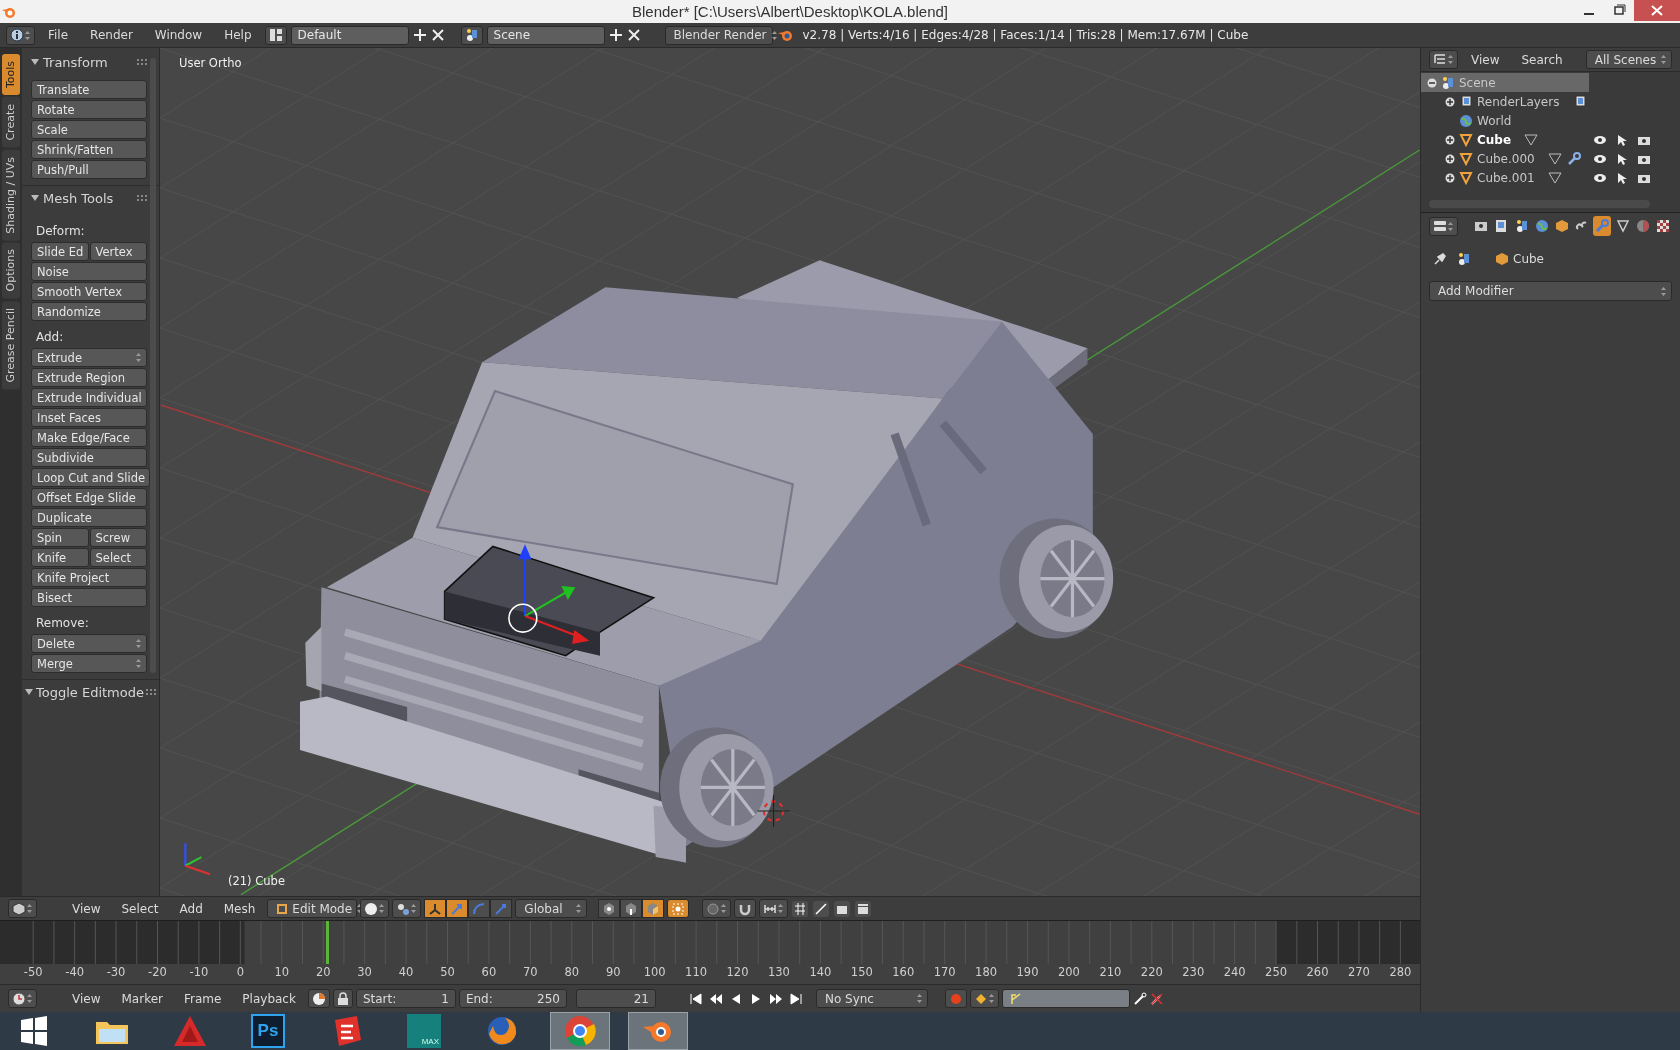  Describe the element at coordinates (11, 75) in the screenshot. I see `panel-tab: Tools` at that location.